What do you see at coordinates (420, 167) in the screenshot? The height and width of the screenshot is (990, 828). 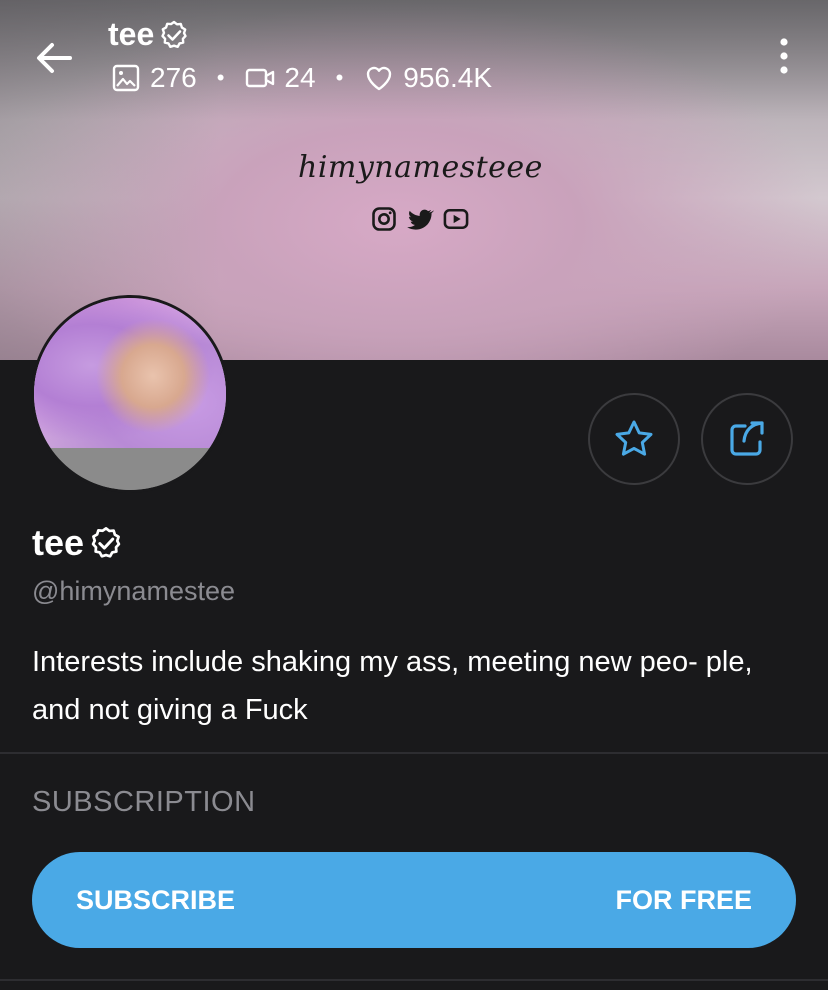 I see `cover-script-text: himynamesteee` at bounding box center [420, 167].